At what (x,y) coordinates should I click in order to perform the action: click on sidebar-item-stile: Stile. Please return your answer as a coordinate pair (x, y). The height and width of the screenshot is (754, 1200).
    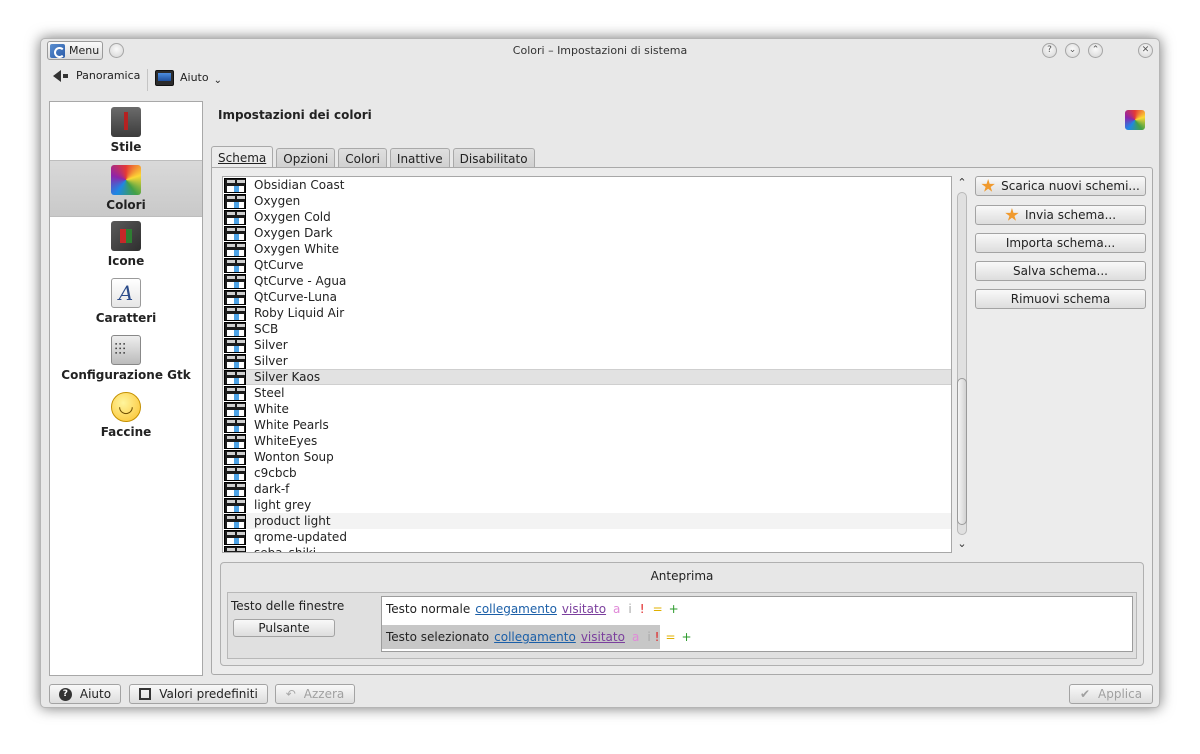
    Looking at the image, I should click on (126, 131).